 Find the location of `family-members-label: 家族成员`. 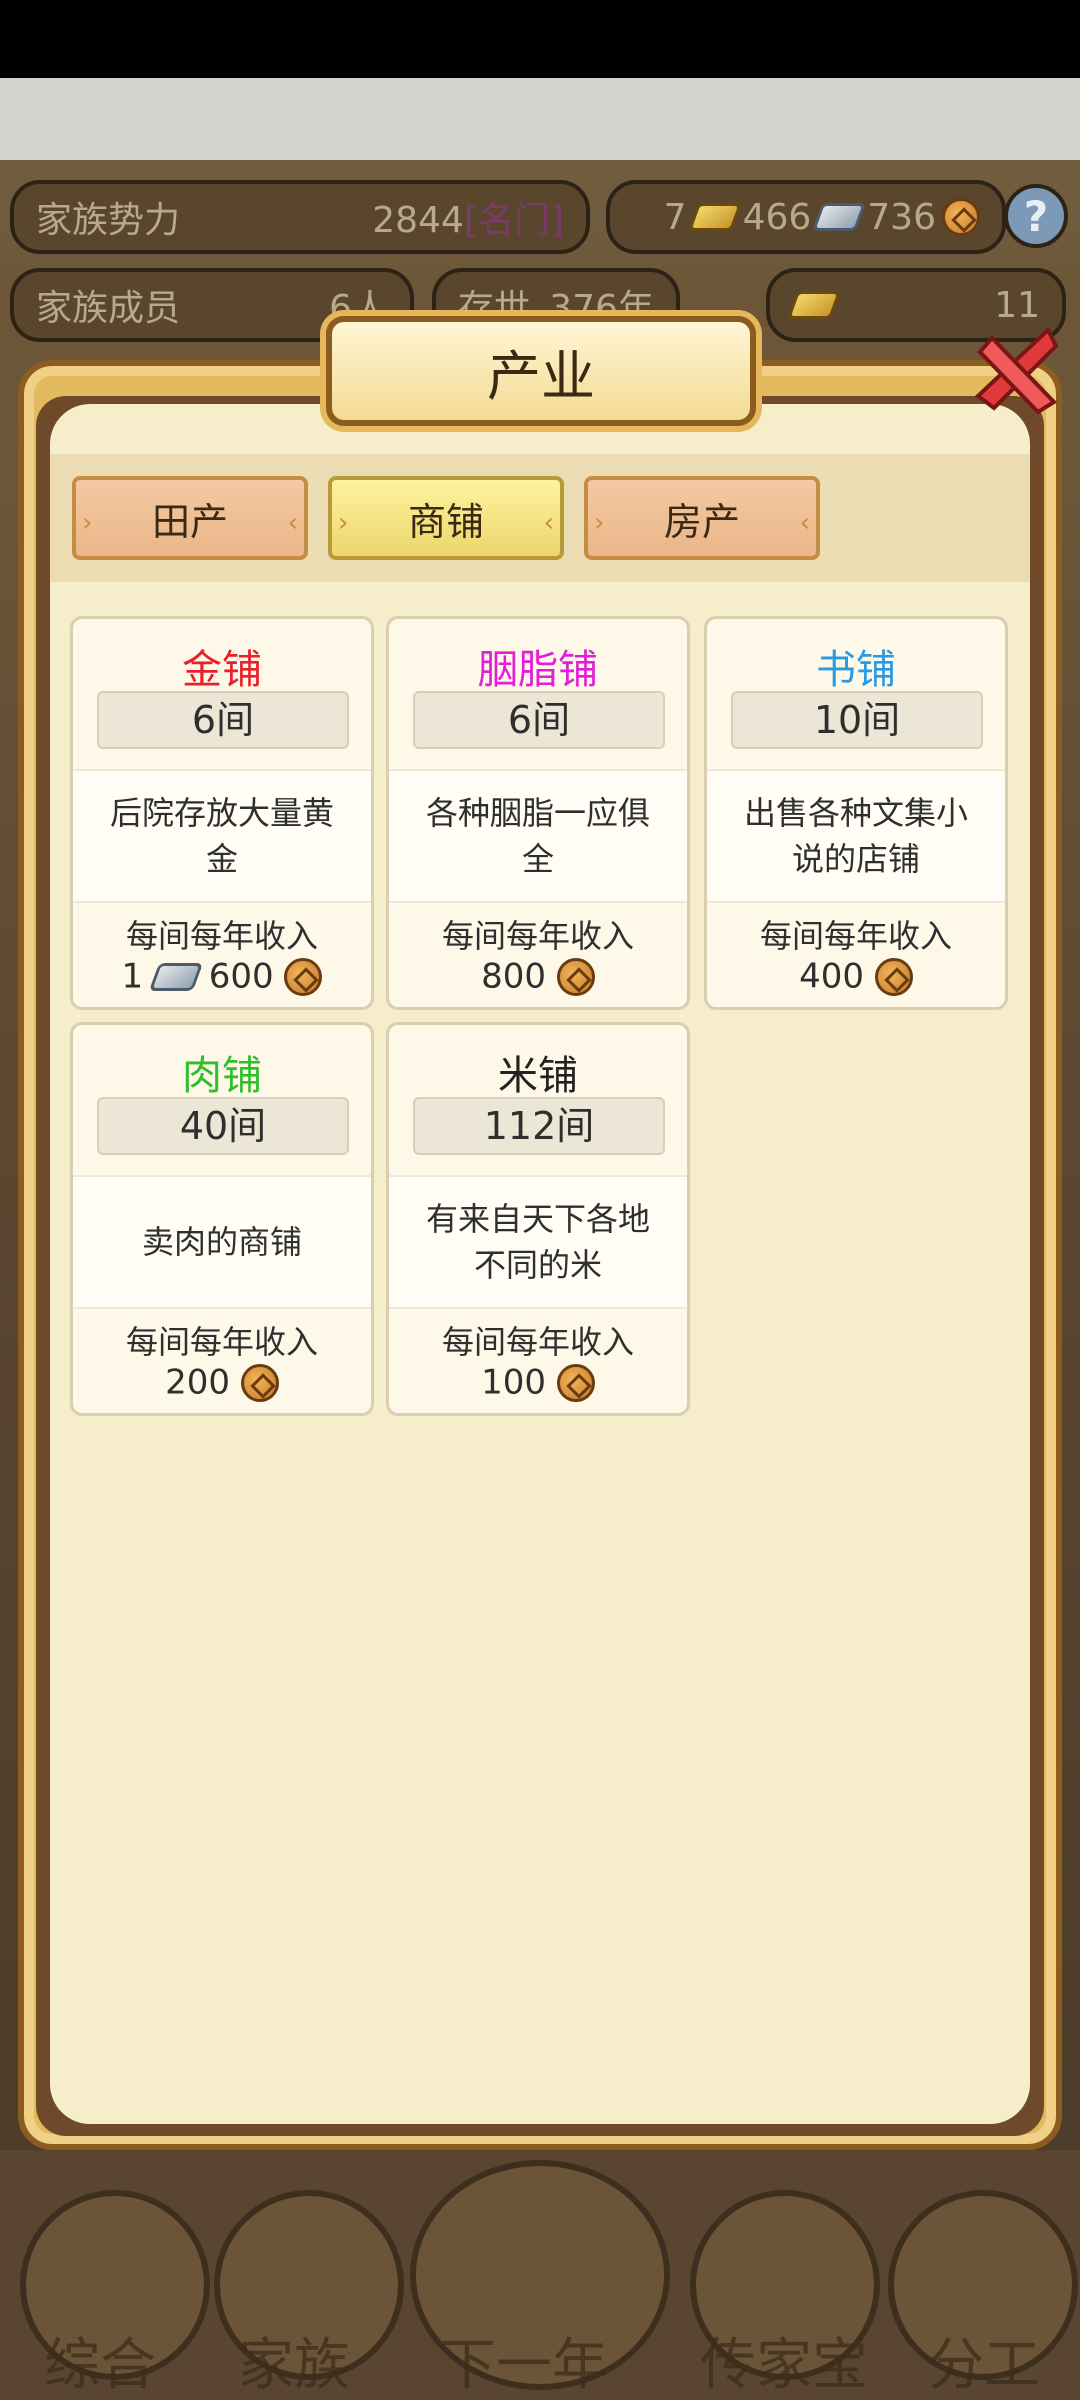

family-members-label: 家族成员 is located at coordinates (108, 308).